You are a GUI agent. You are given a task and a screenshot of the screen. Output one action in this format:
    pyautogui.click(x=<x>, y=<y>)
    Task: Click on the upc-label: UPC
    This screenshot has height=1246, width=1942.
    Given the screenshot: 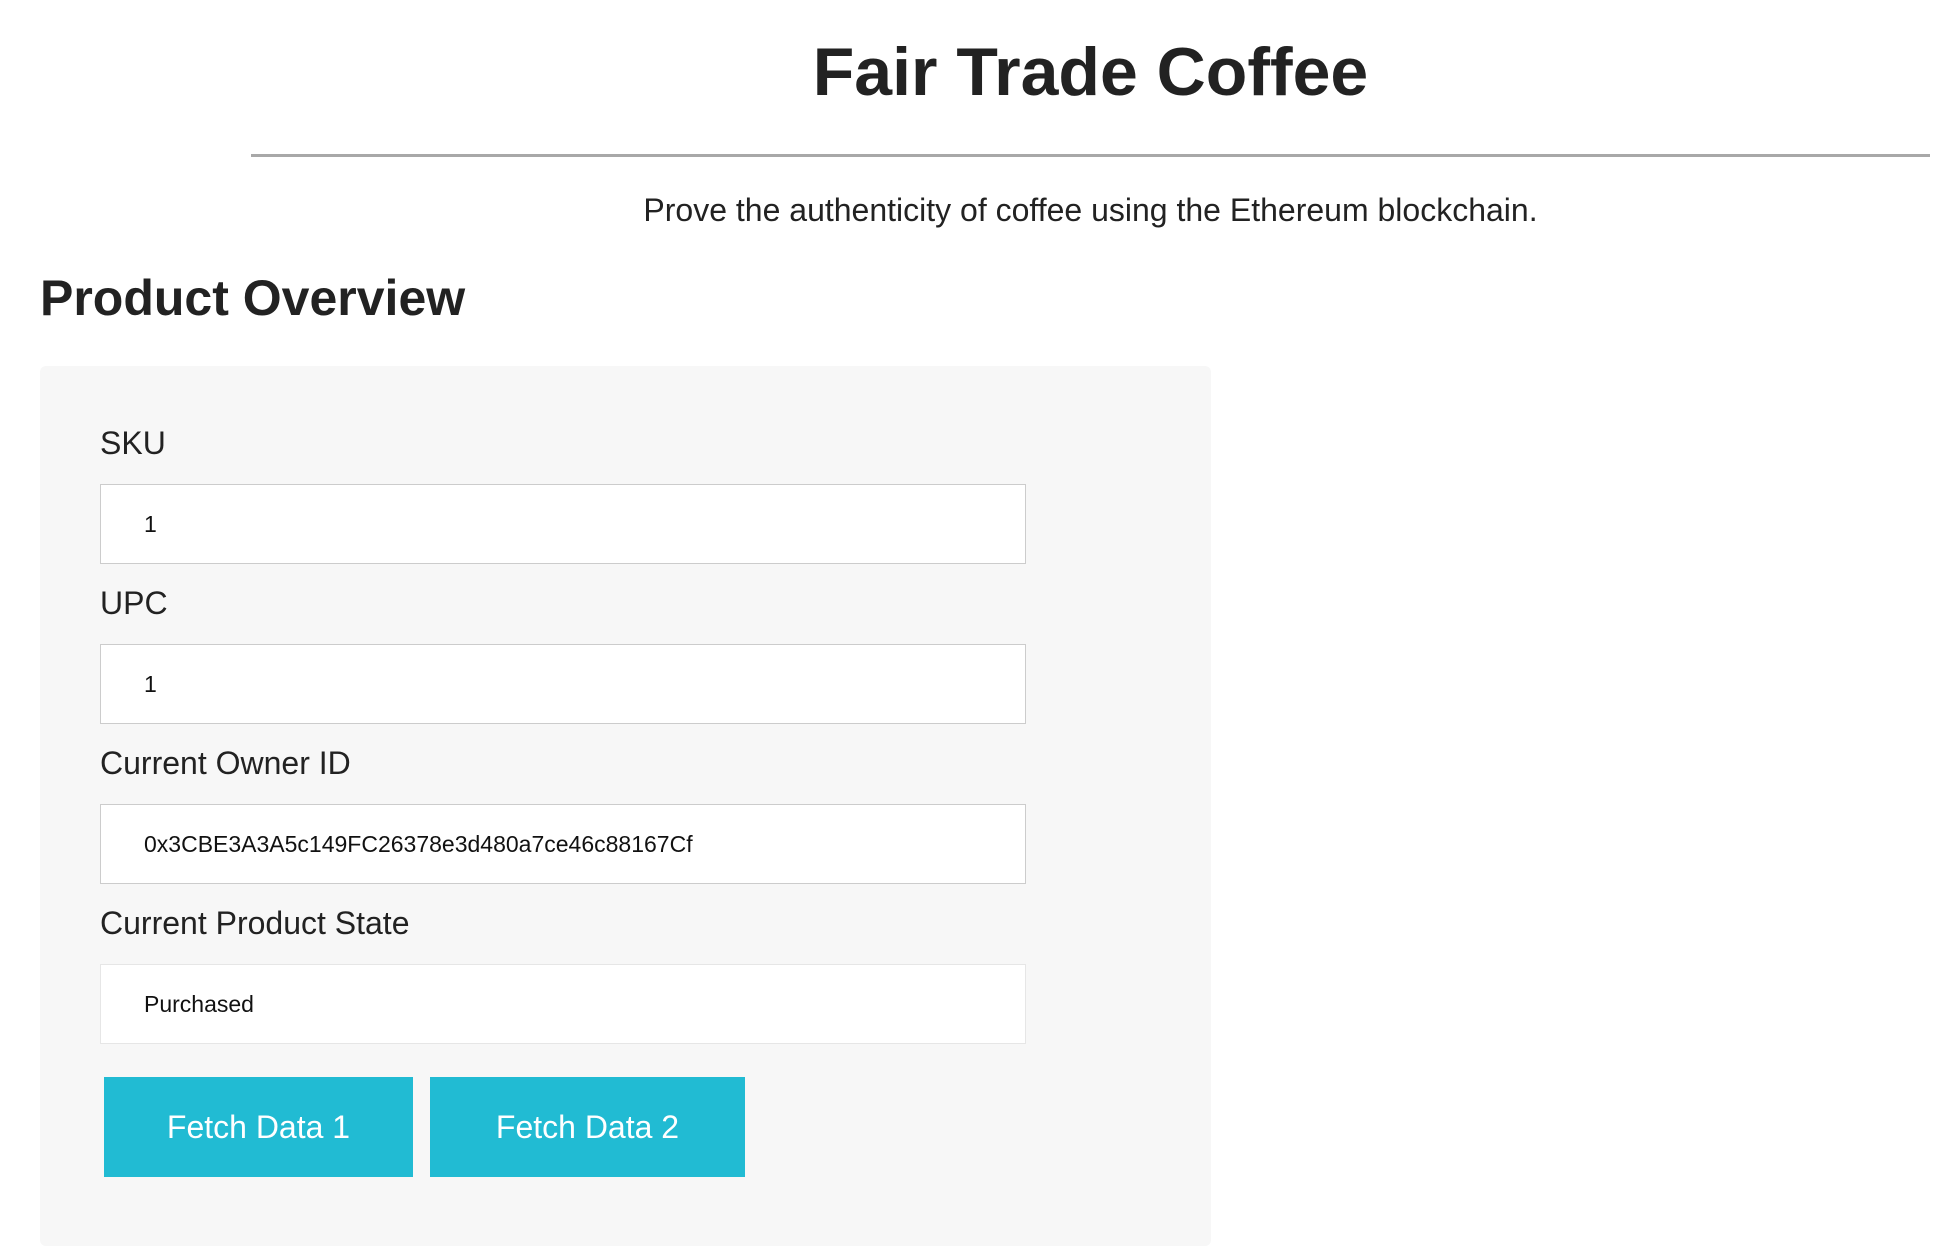 What is the action you would take?
    pyautogui.click(x=134, y=603)
    